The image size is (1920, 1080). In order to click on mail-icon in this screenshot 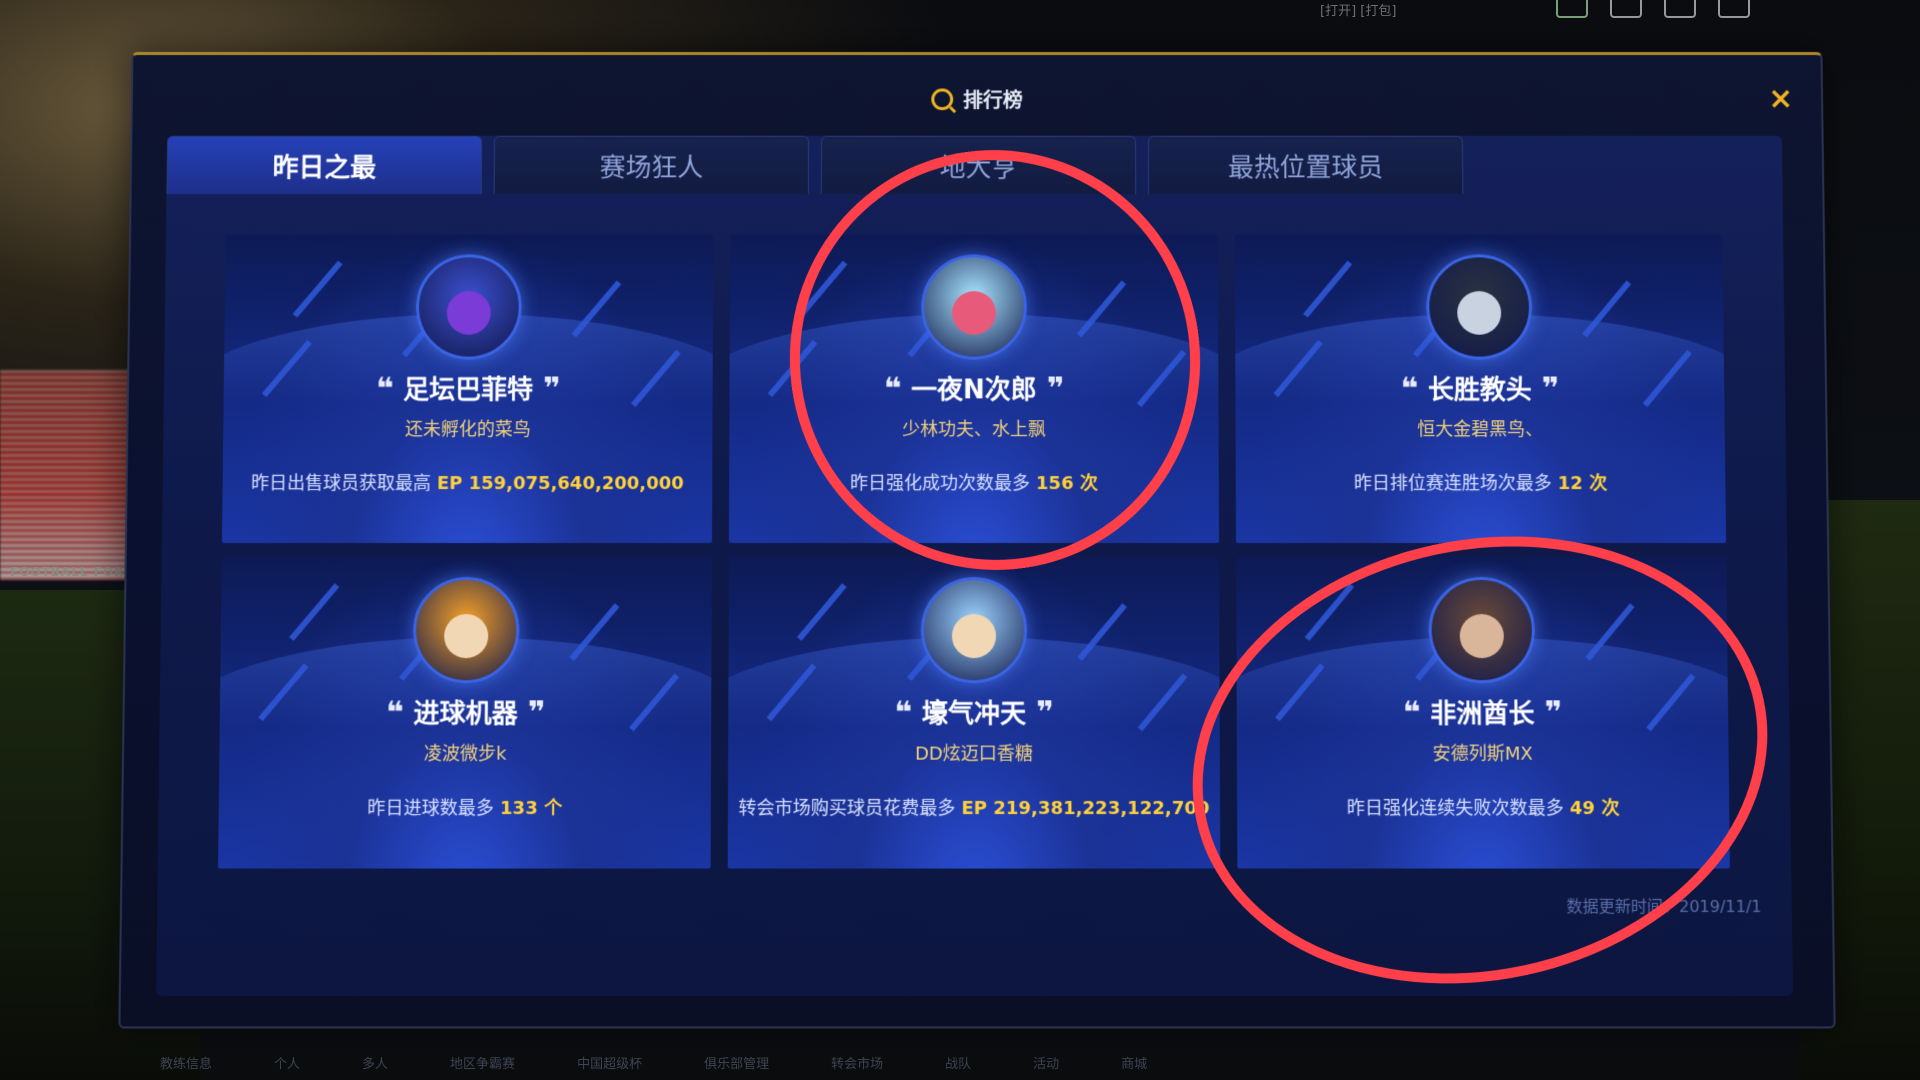, I will do `click(1572, 9)`.